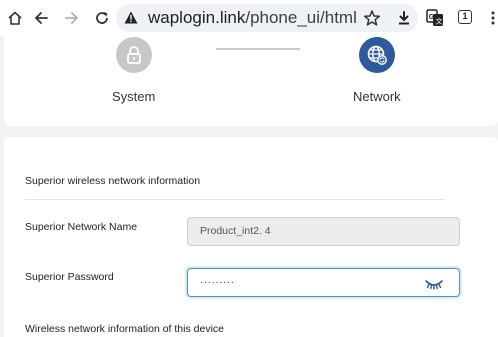 The height and width of the screenshot is (337, 498). What do you see at coordinates (323, 282) in the screenshot?
I see `password-field: ·········` at bounding box center [323, 282].